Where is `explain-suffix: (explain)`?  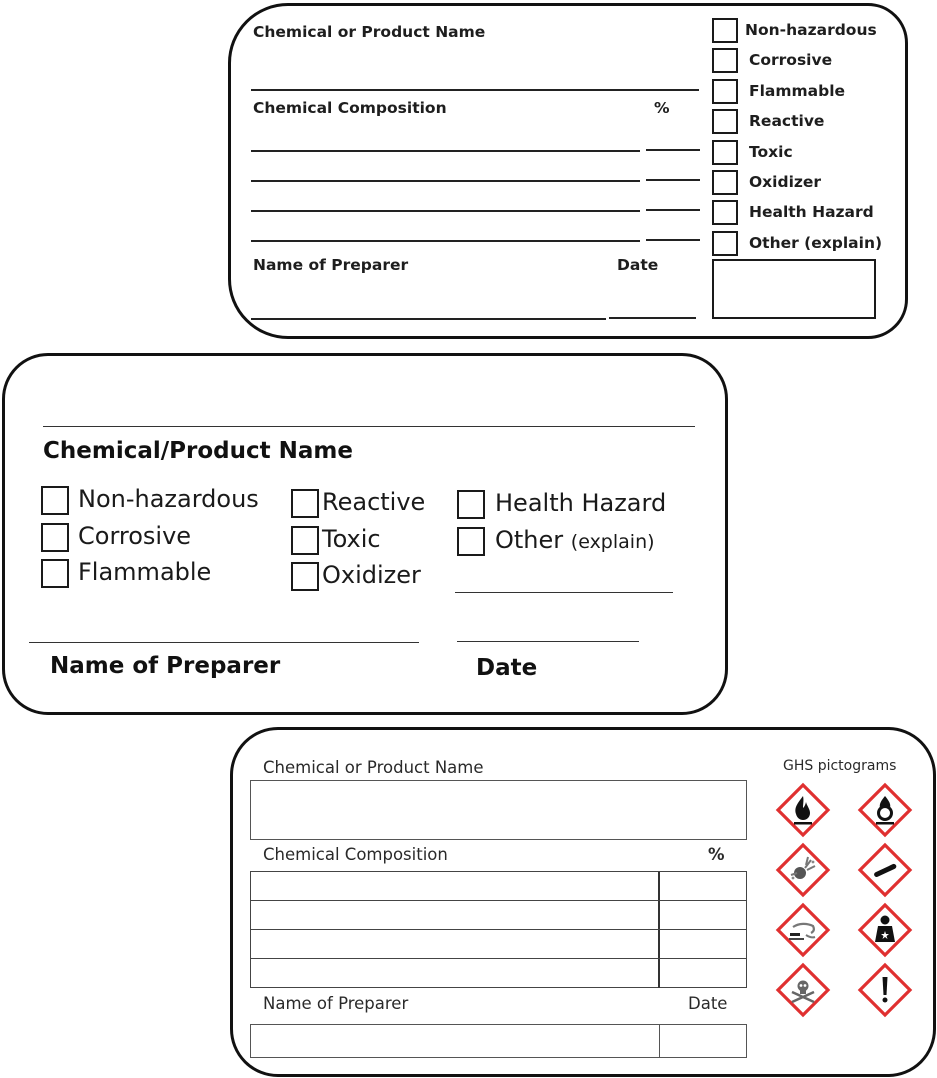 explain-suffix: (explain) is located at coordinates (612, 541).